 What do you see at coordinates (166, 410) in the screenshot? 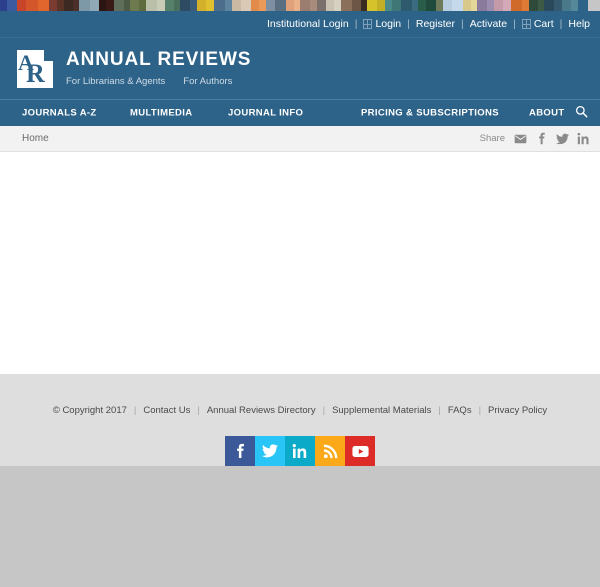
I see `footer-link-contact-us: Contact Us` at bounding box center [166, 410].